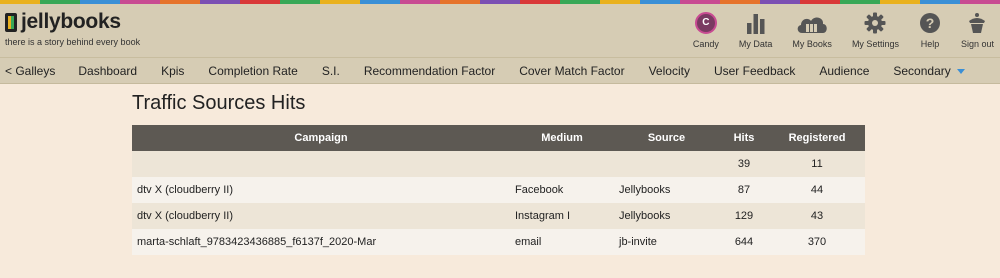 The width and height of the screenshot is (1000, 278). I want to click on nav-candy: C Candy, so click(706, 30).